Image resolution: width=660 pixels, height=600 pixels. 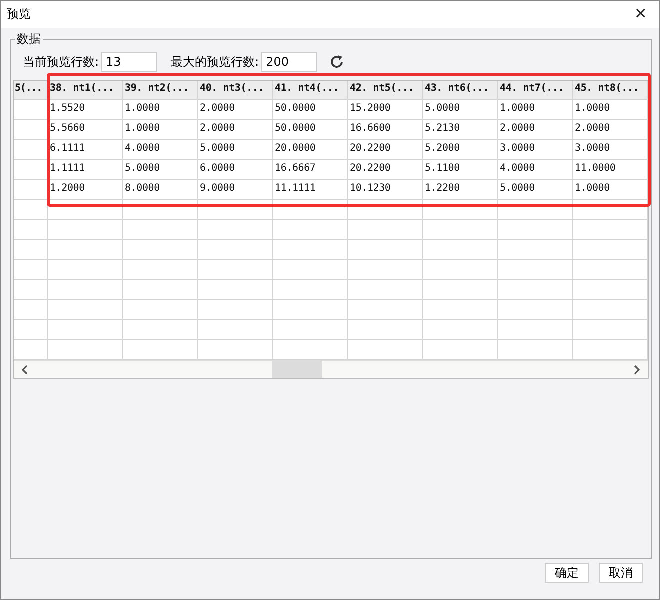 What do you see at coordinates (85, 150) in the screenshot?
I see `table-cell: 6.1111` at bounding box center [85, 150].